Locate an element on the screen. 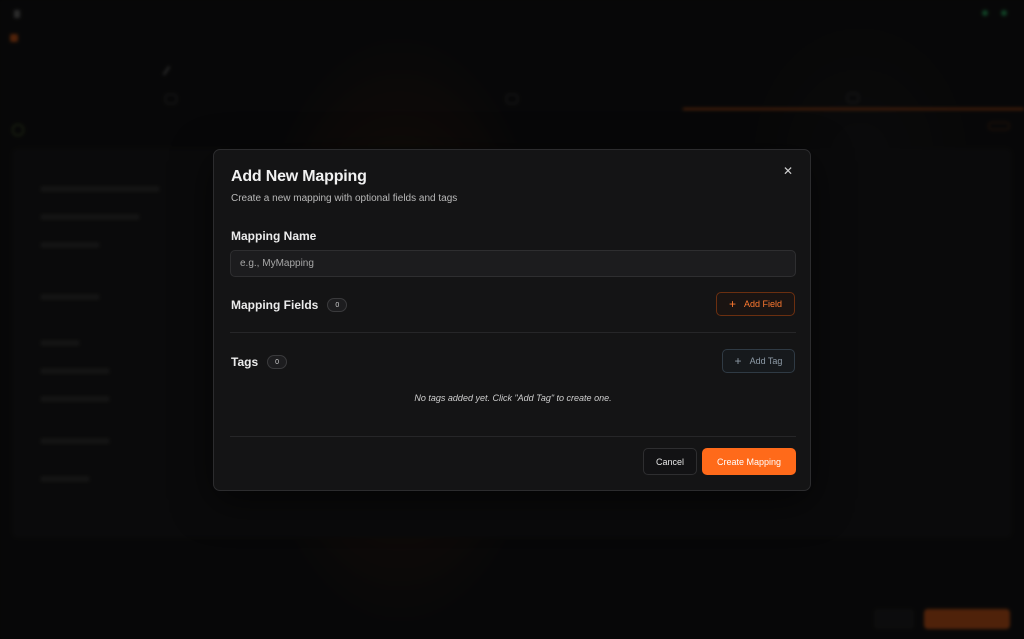 The height and width of the screenshot is (639, 1024). add-tag-button: + Add Tag is located at coordinates (758, 361).